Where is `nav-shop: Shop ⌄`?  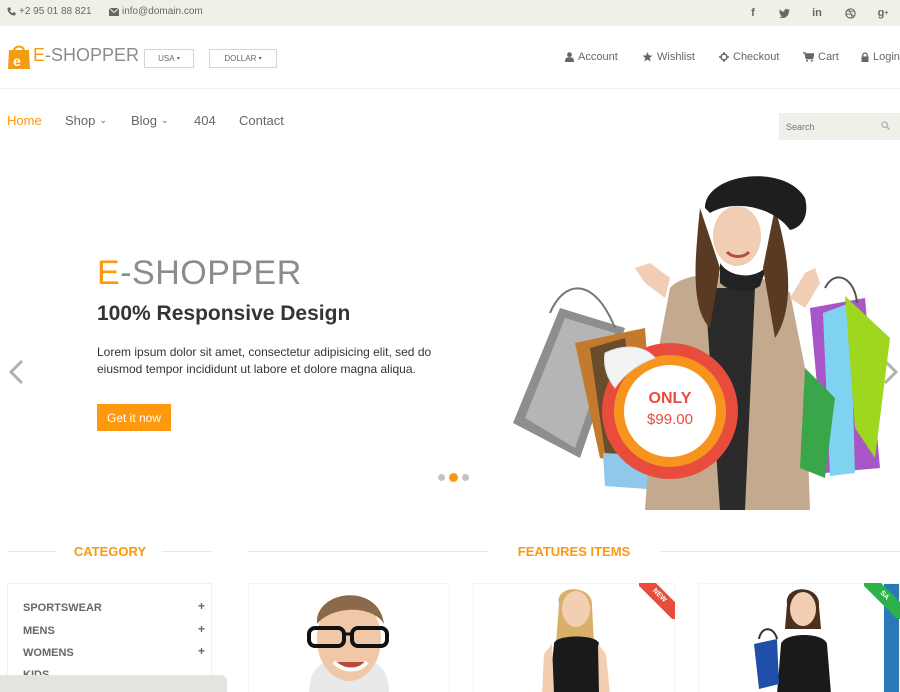 nav-shop: Shop ⌄ is located at coordinates (86, 120).